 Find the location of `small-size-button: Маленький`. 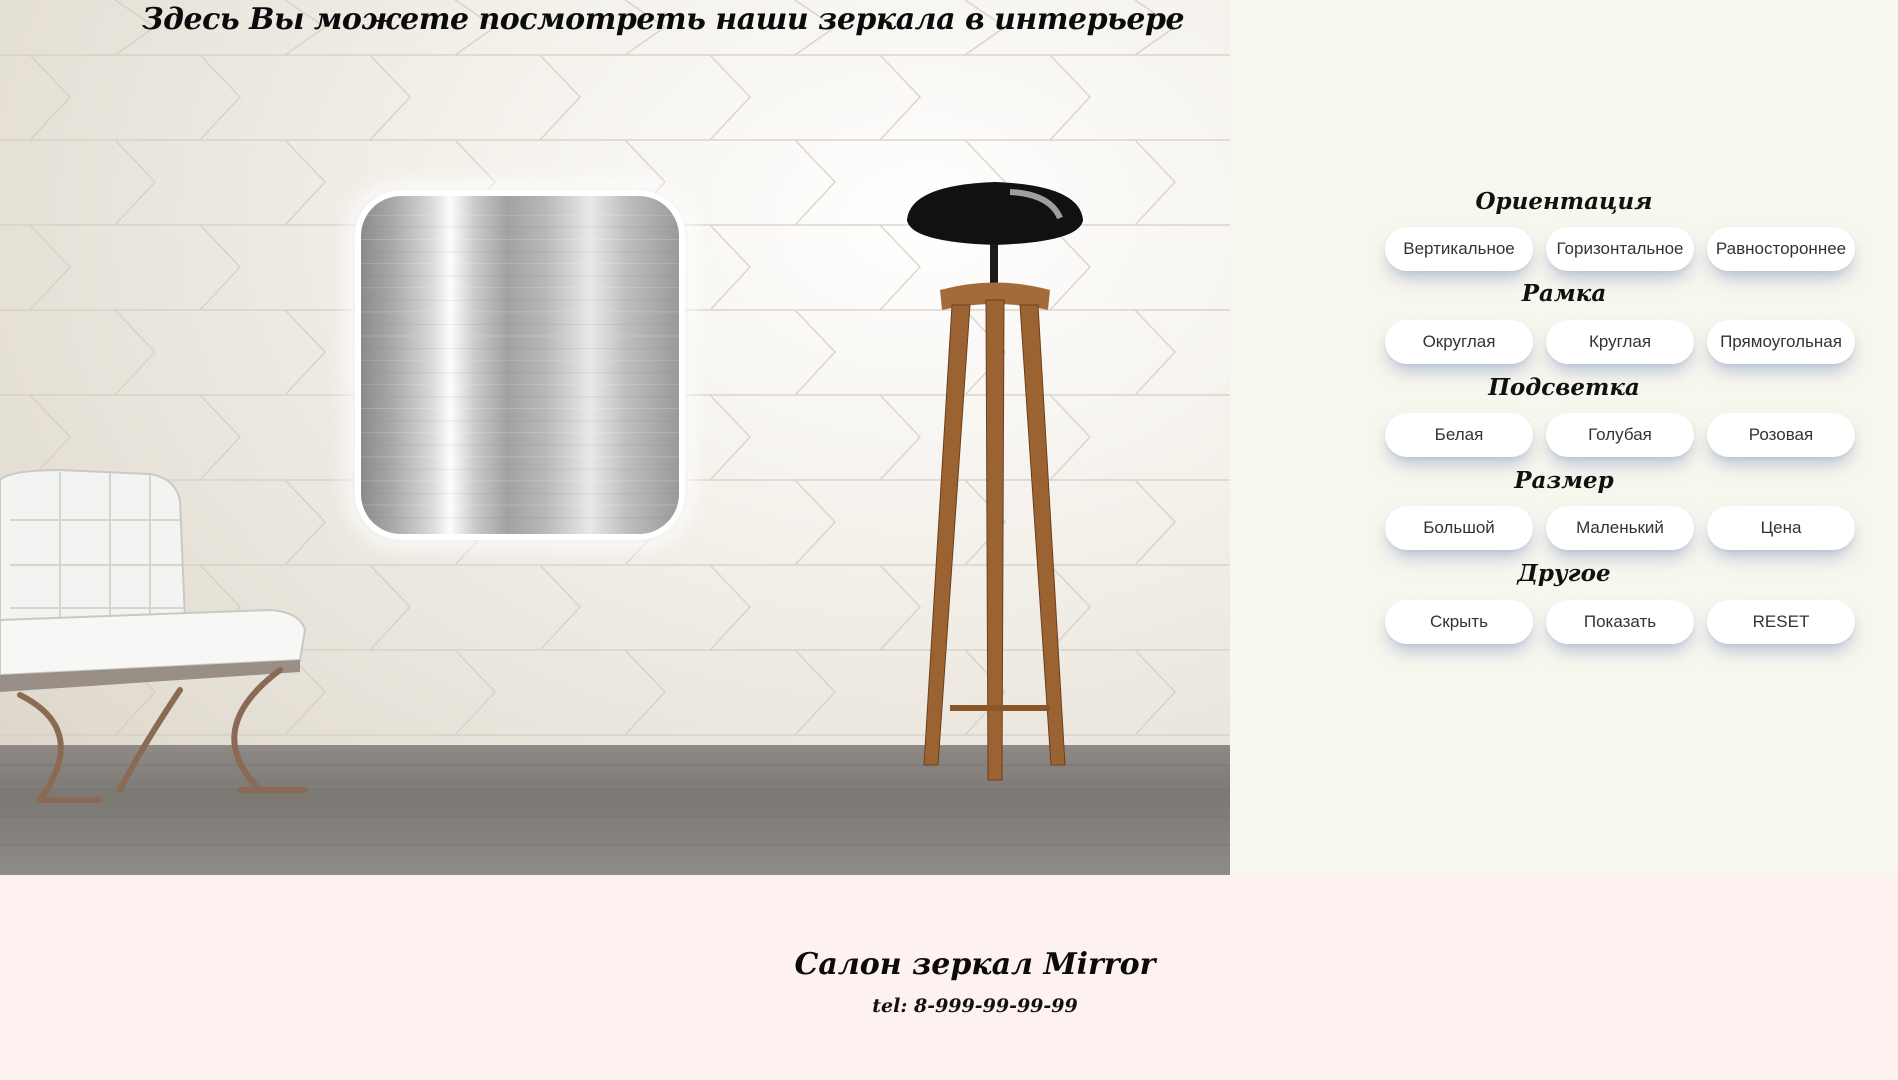

small-size-button: Маленький is located at coordinates (1620, 528).